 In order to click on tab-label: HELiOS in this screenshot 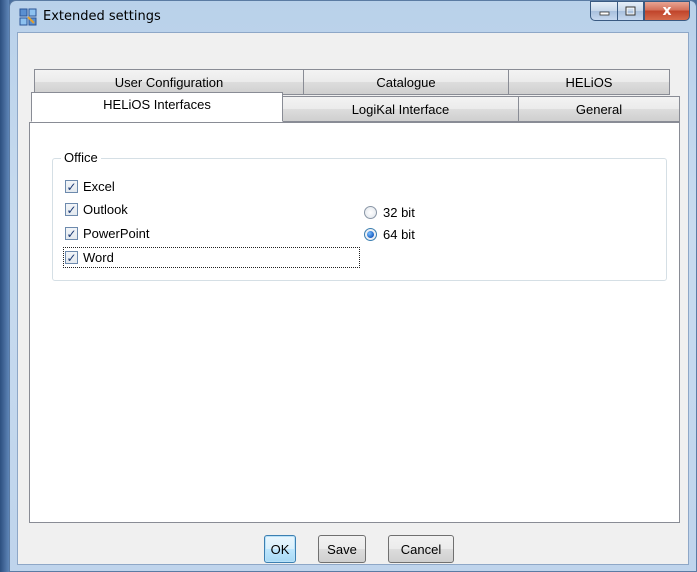, I will do `click(589, 82)`.